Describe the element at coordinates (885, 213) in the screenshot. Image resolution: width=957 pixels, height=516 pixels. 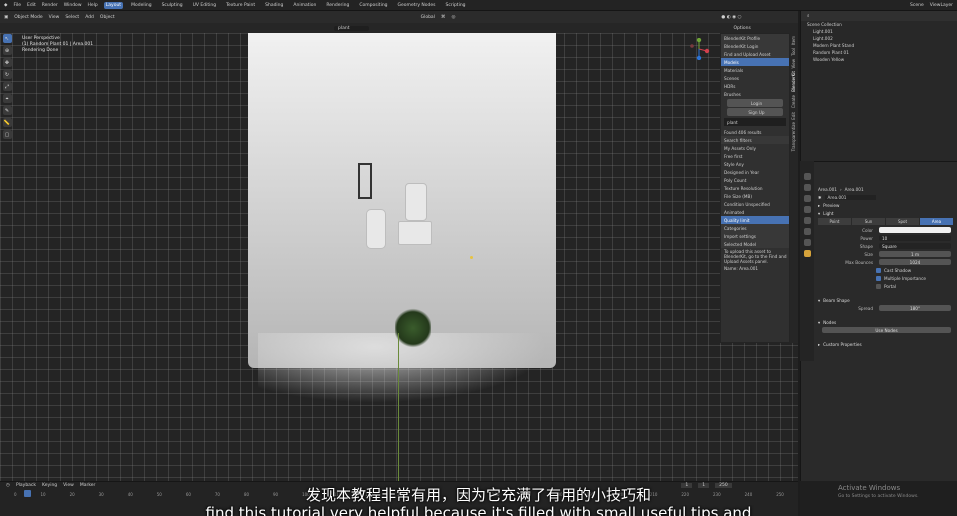
I see `light-panel-header: ▾ Light` at that location.